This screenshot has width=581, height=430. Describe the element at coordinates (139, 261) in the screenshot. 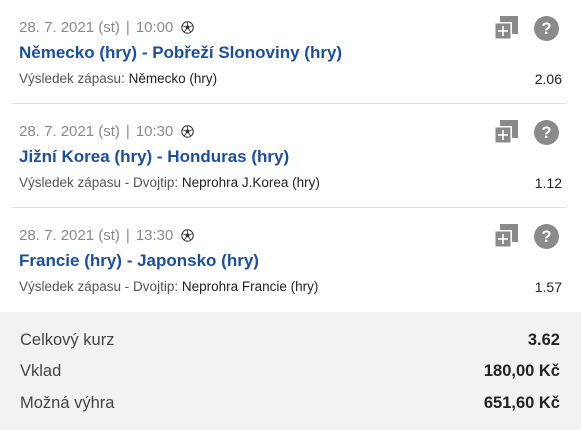

I see `match-title: Francie (hry) - Japonsko (hry)` at that location.